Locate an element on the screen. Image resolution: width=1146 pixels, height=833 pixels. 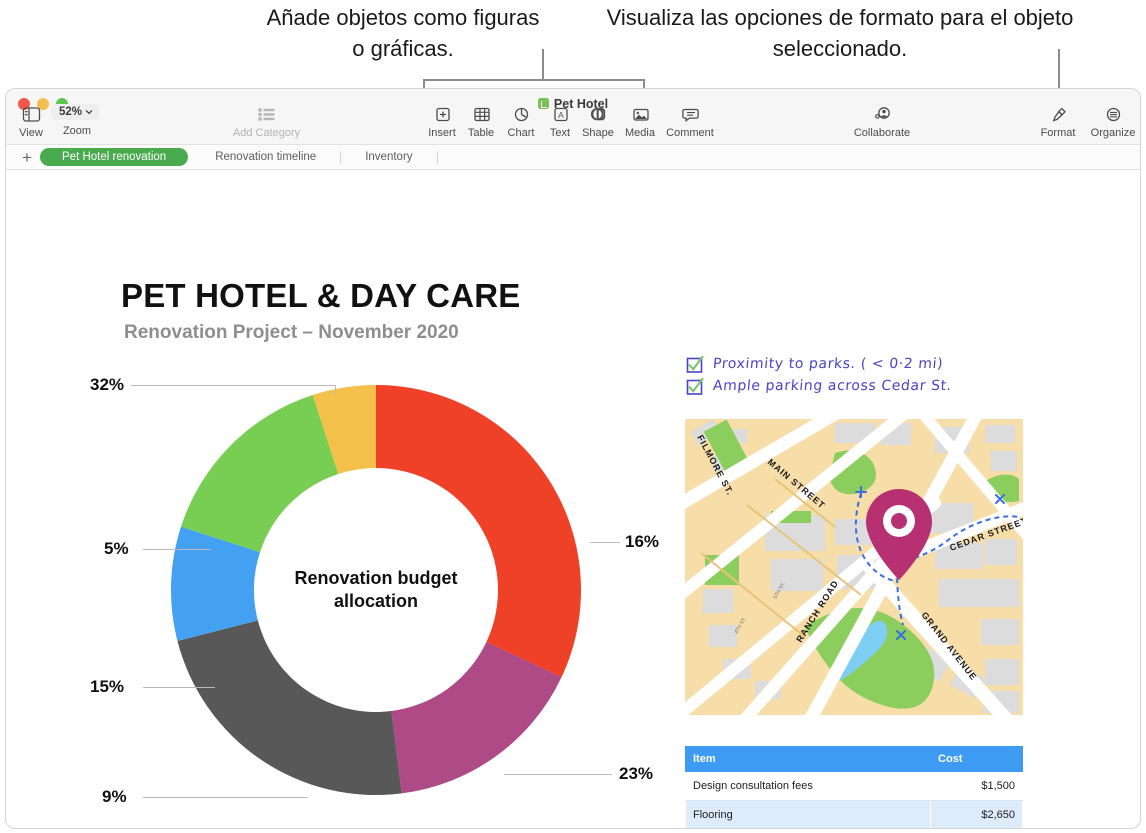
column-header-cost: Cost is located at coordinates (976, 759).